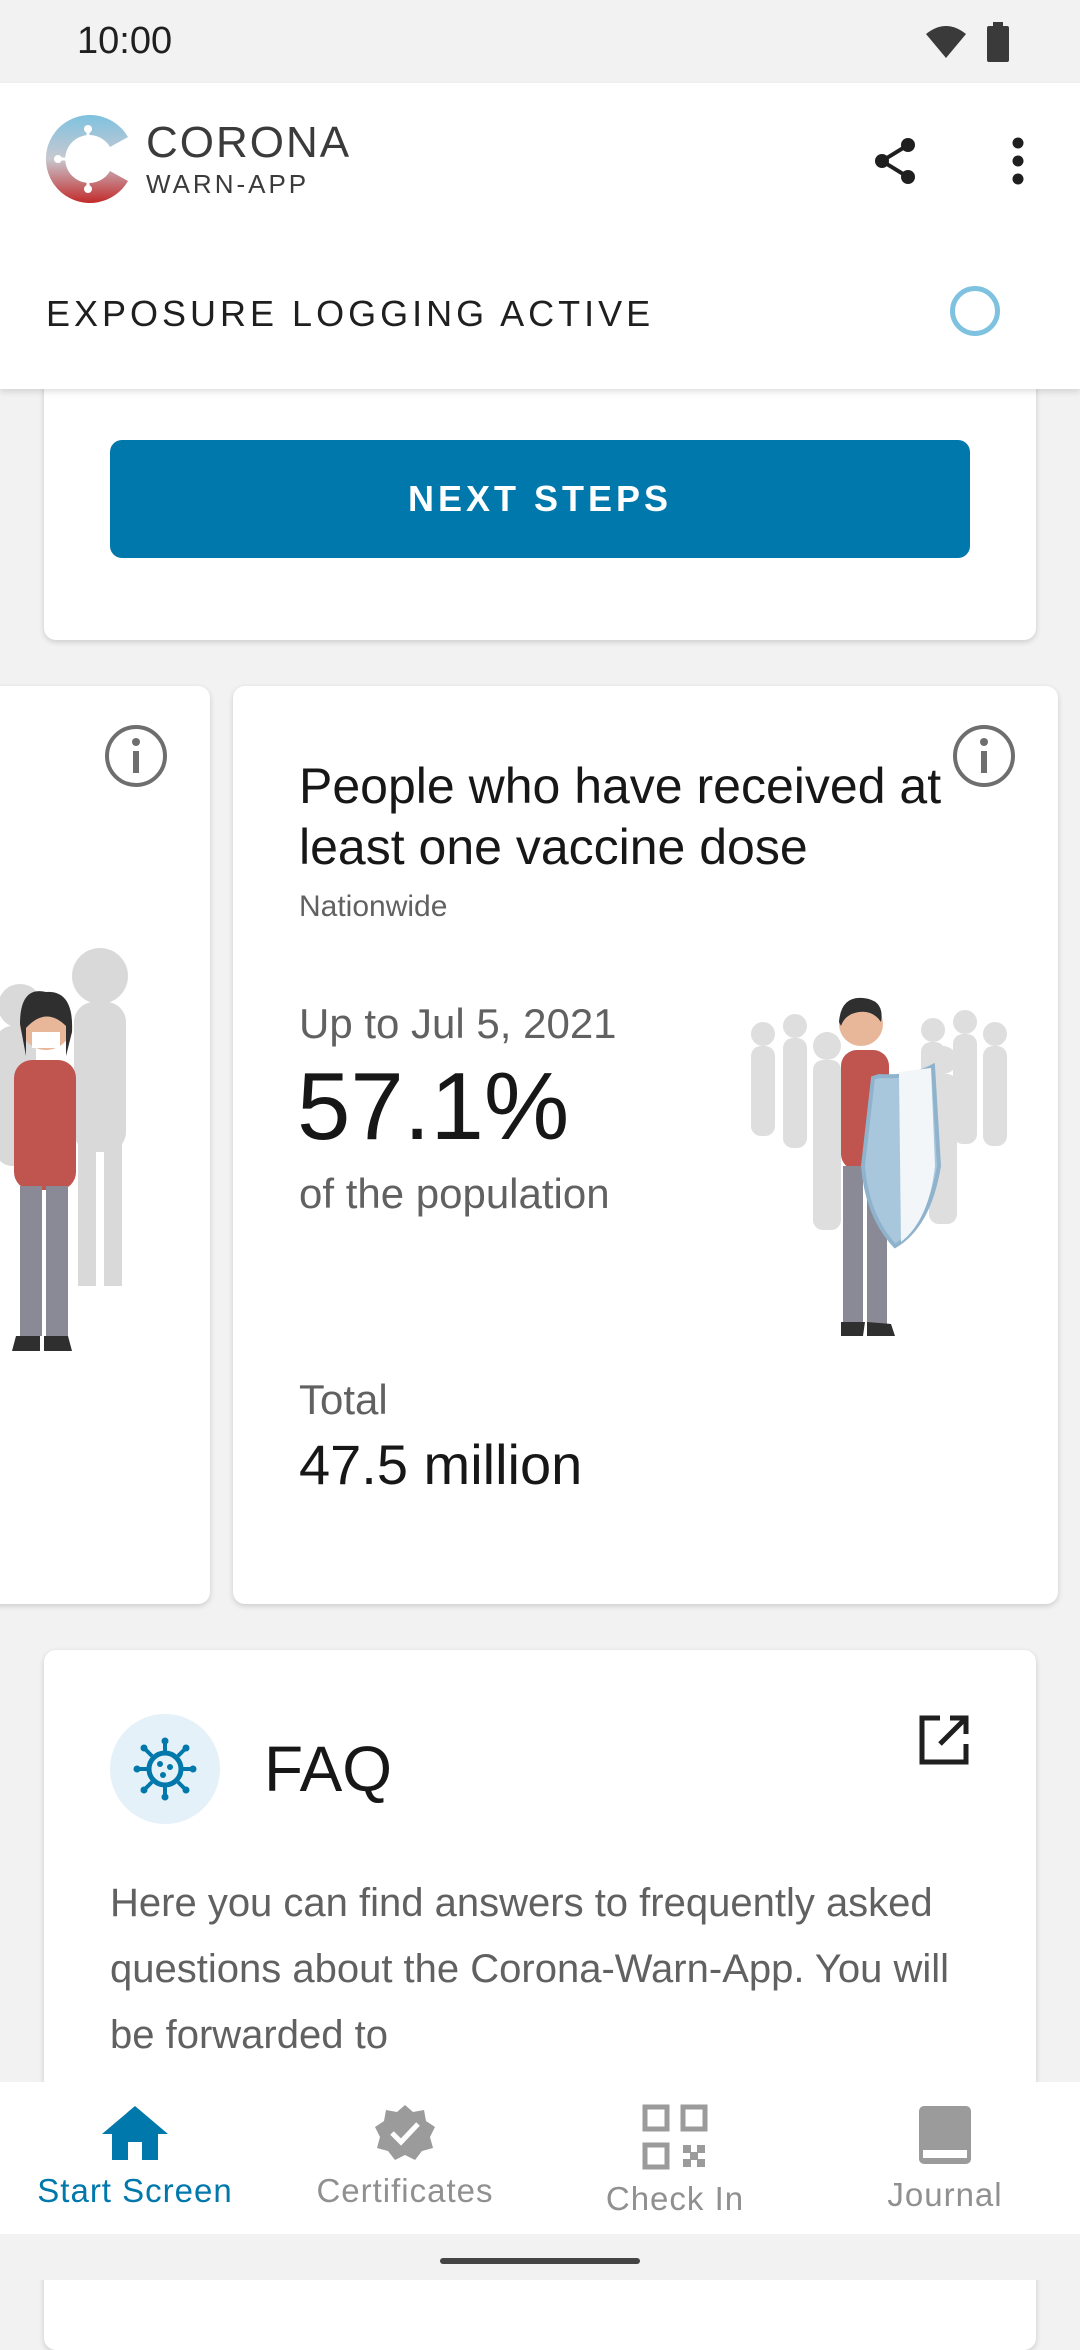  Describe the element at coordinates (343, 1399) in the screenshot. I see `stat-total-label: Total` at that location.